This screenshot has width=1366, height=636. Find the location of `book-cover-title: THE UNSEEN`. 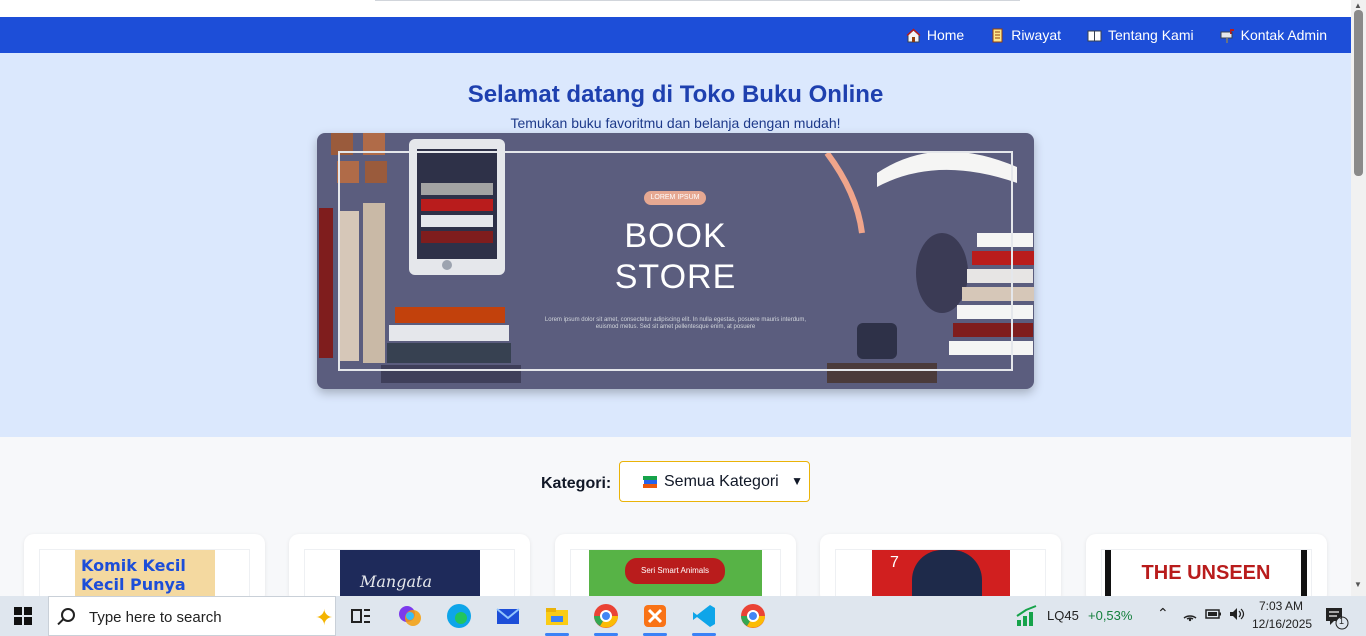

book-cover-title: THE UNSEEN is located at coordinates (1206, 573).